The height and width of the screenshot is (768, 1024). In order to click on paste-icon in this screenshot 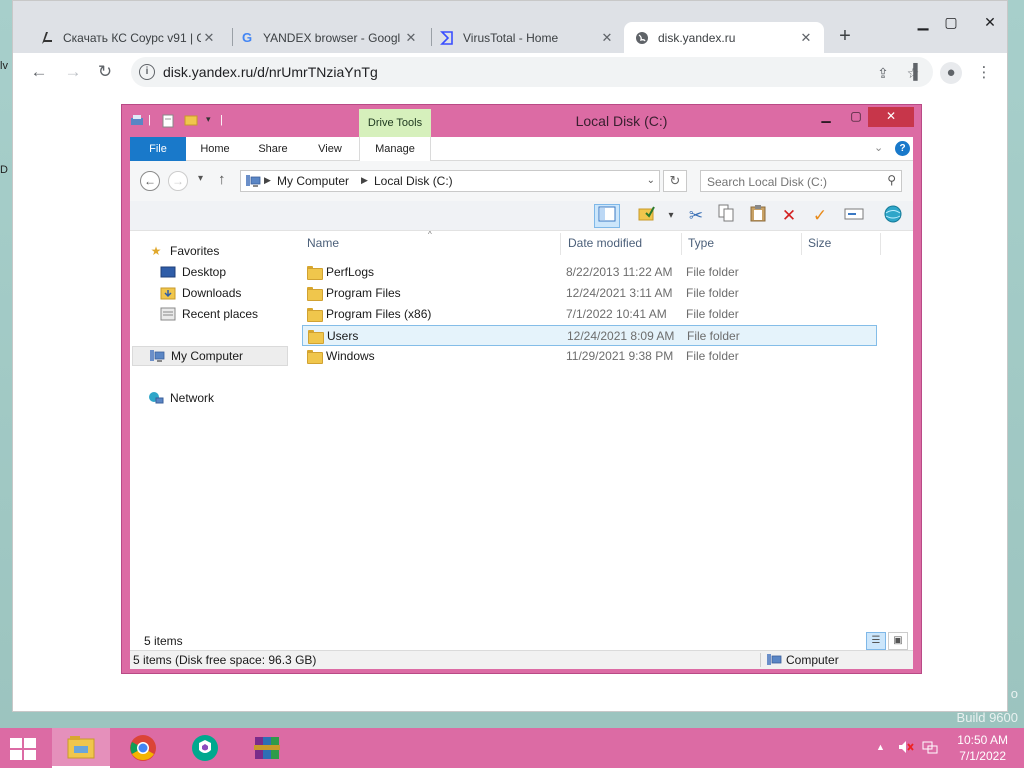, I will do `click(758, 216)`.